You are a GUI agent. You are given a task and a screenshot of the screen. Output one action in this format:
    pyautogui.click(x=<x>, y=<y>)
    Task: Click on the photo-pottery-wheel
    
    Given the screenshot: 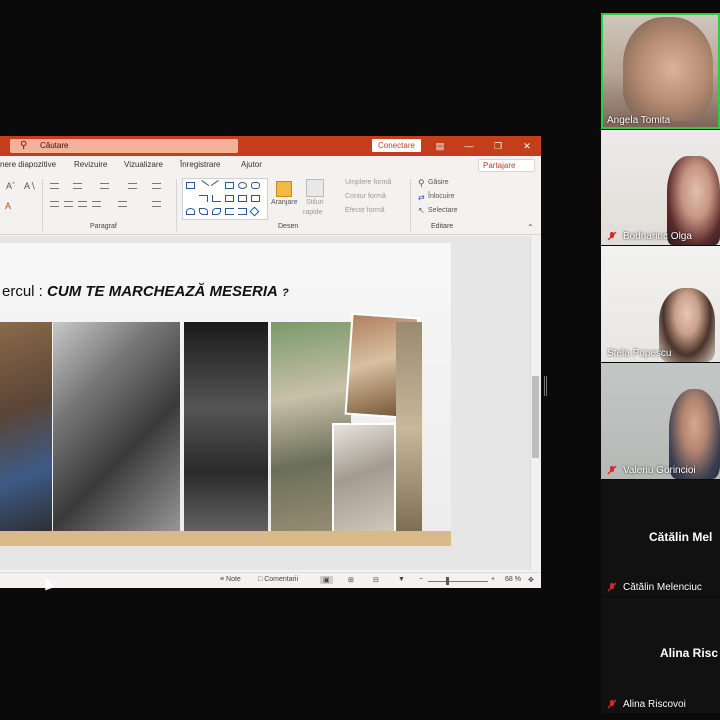 What is the action you would take?
    pyautogui.click(x=364, y=479)
    